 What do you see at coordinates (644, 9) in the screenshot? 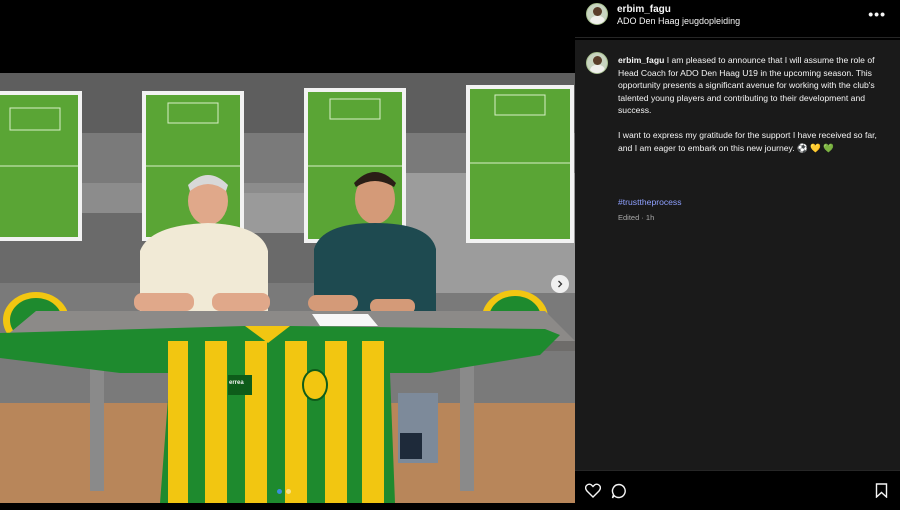
I see `post-username: erbim_fagu` at bounding box center [644, 9].